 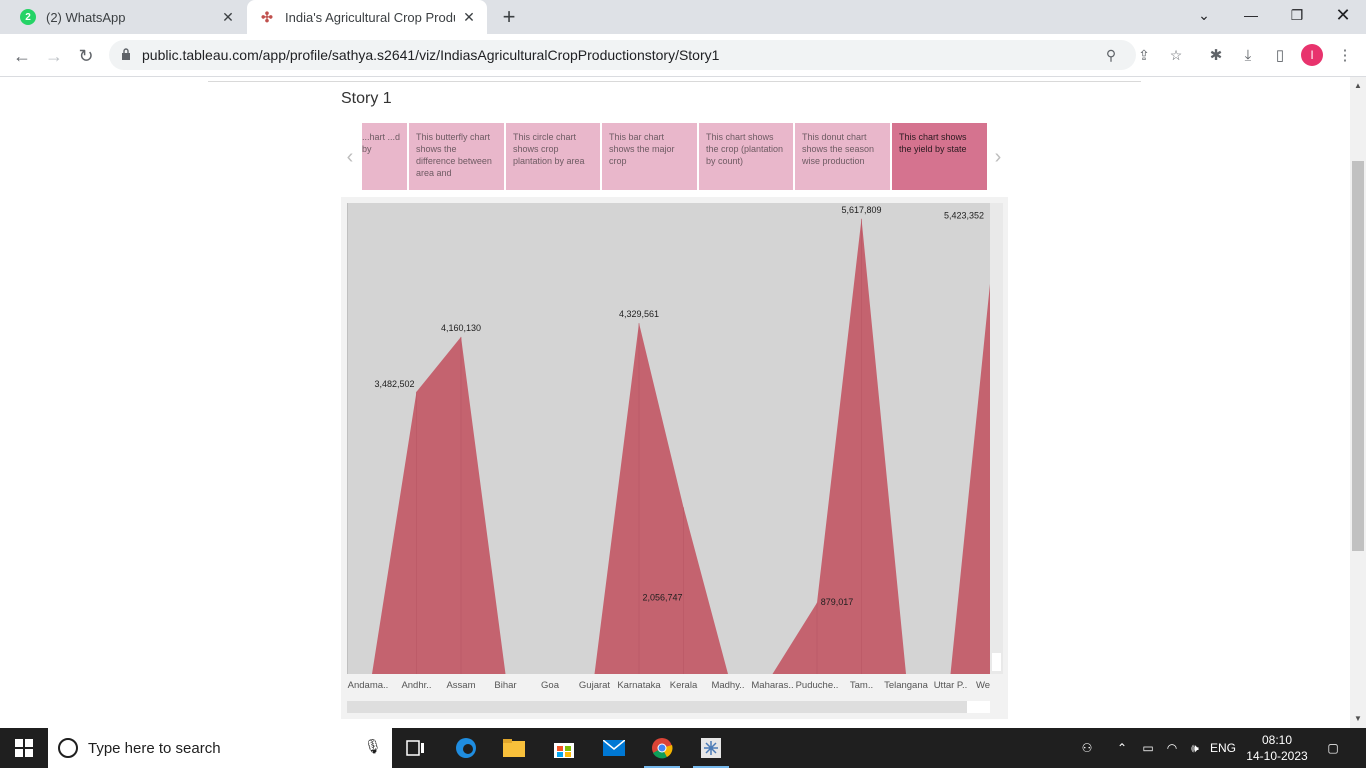 What do you see at coordinates (126, 54) in the screenshot?
I see `lock-icon` at bounding box center [126, 54].